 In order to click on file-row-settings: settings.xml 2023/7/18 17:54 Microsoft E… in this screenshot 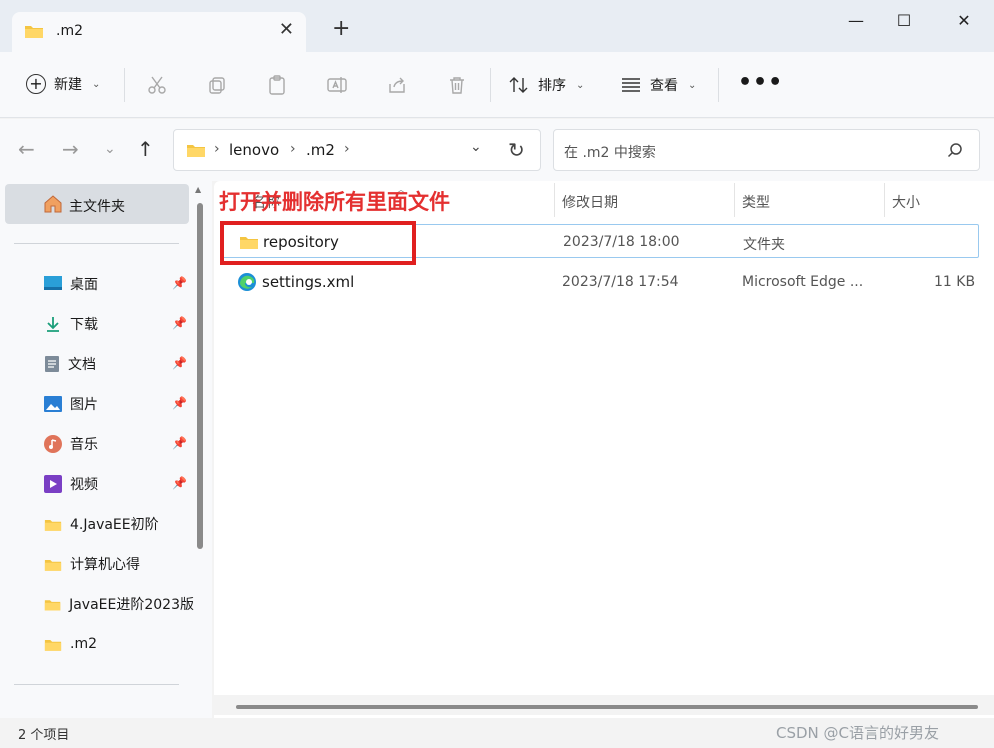, I will do `click(600, 282)`.